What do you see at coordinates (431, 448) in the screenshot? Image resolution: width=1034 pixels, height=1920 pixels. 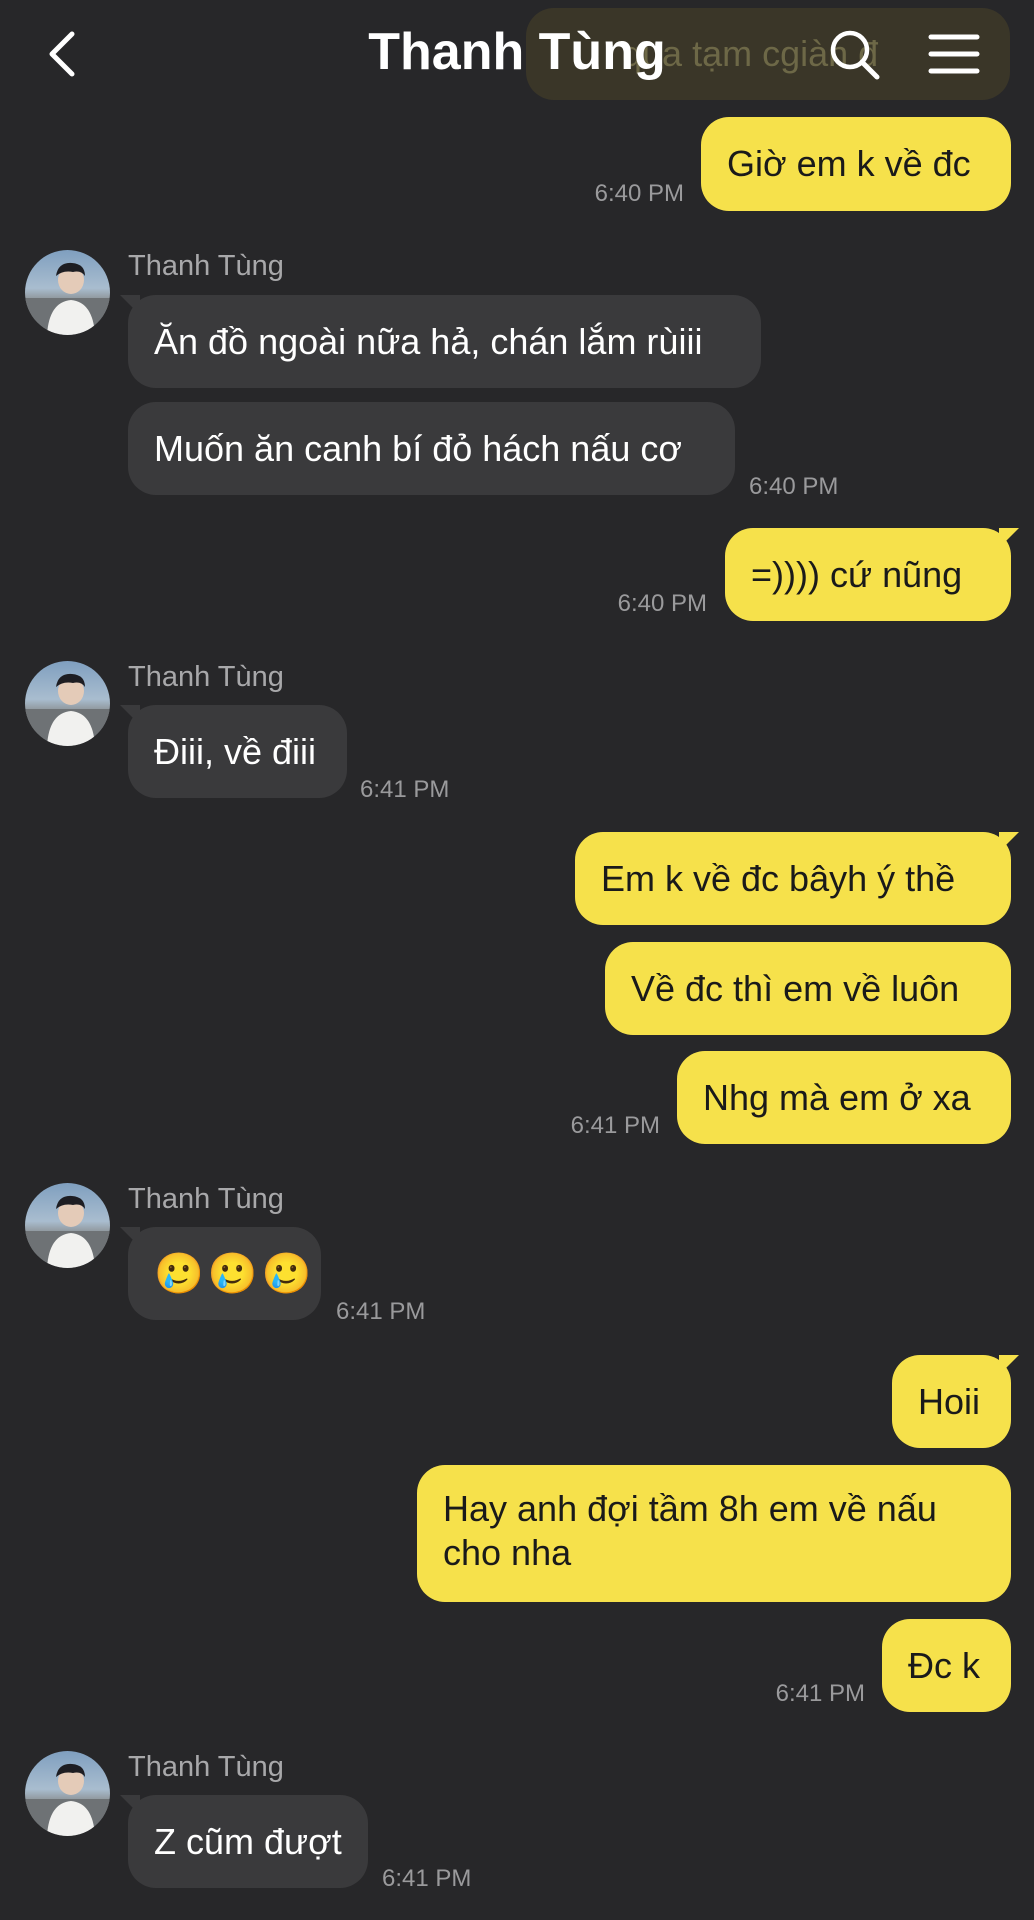 I see `incoming-message: Muốn ăn canh bí đỏ hách nấu cơ` at bounding box center [431, 448].